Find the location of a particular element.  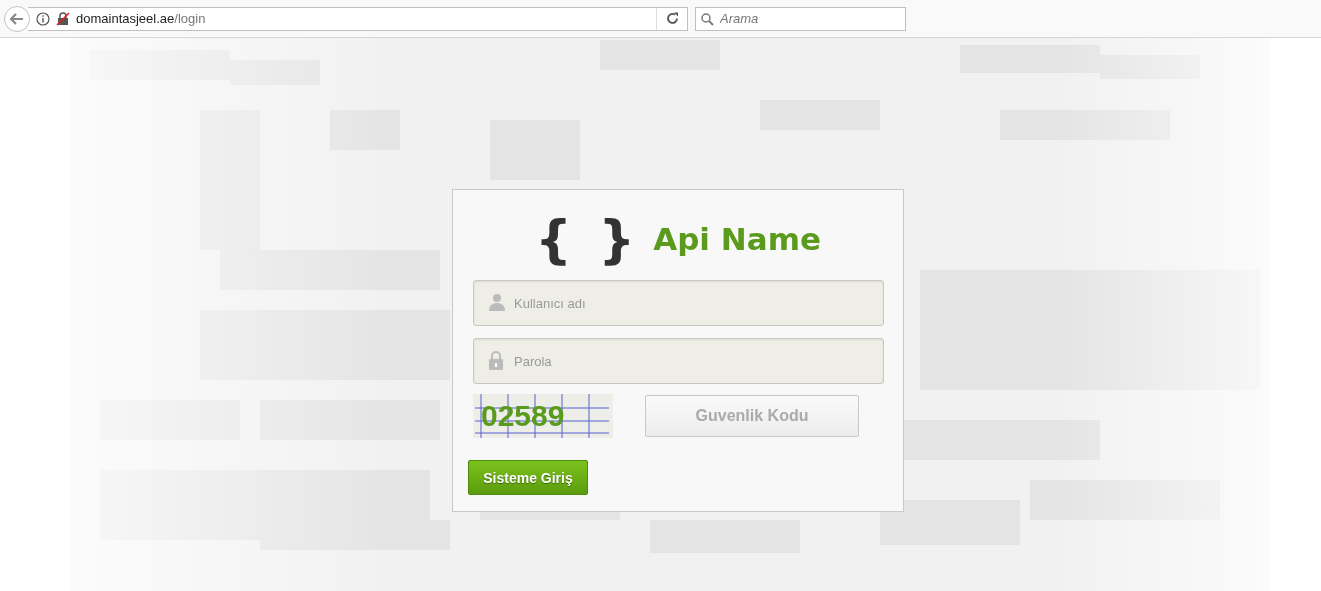

padlock-icon is located at coordinates (496, 360).